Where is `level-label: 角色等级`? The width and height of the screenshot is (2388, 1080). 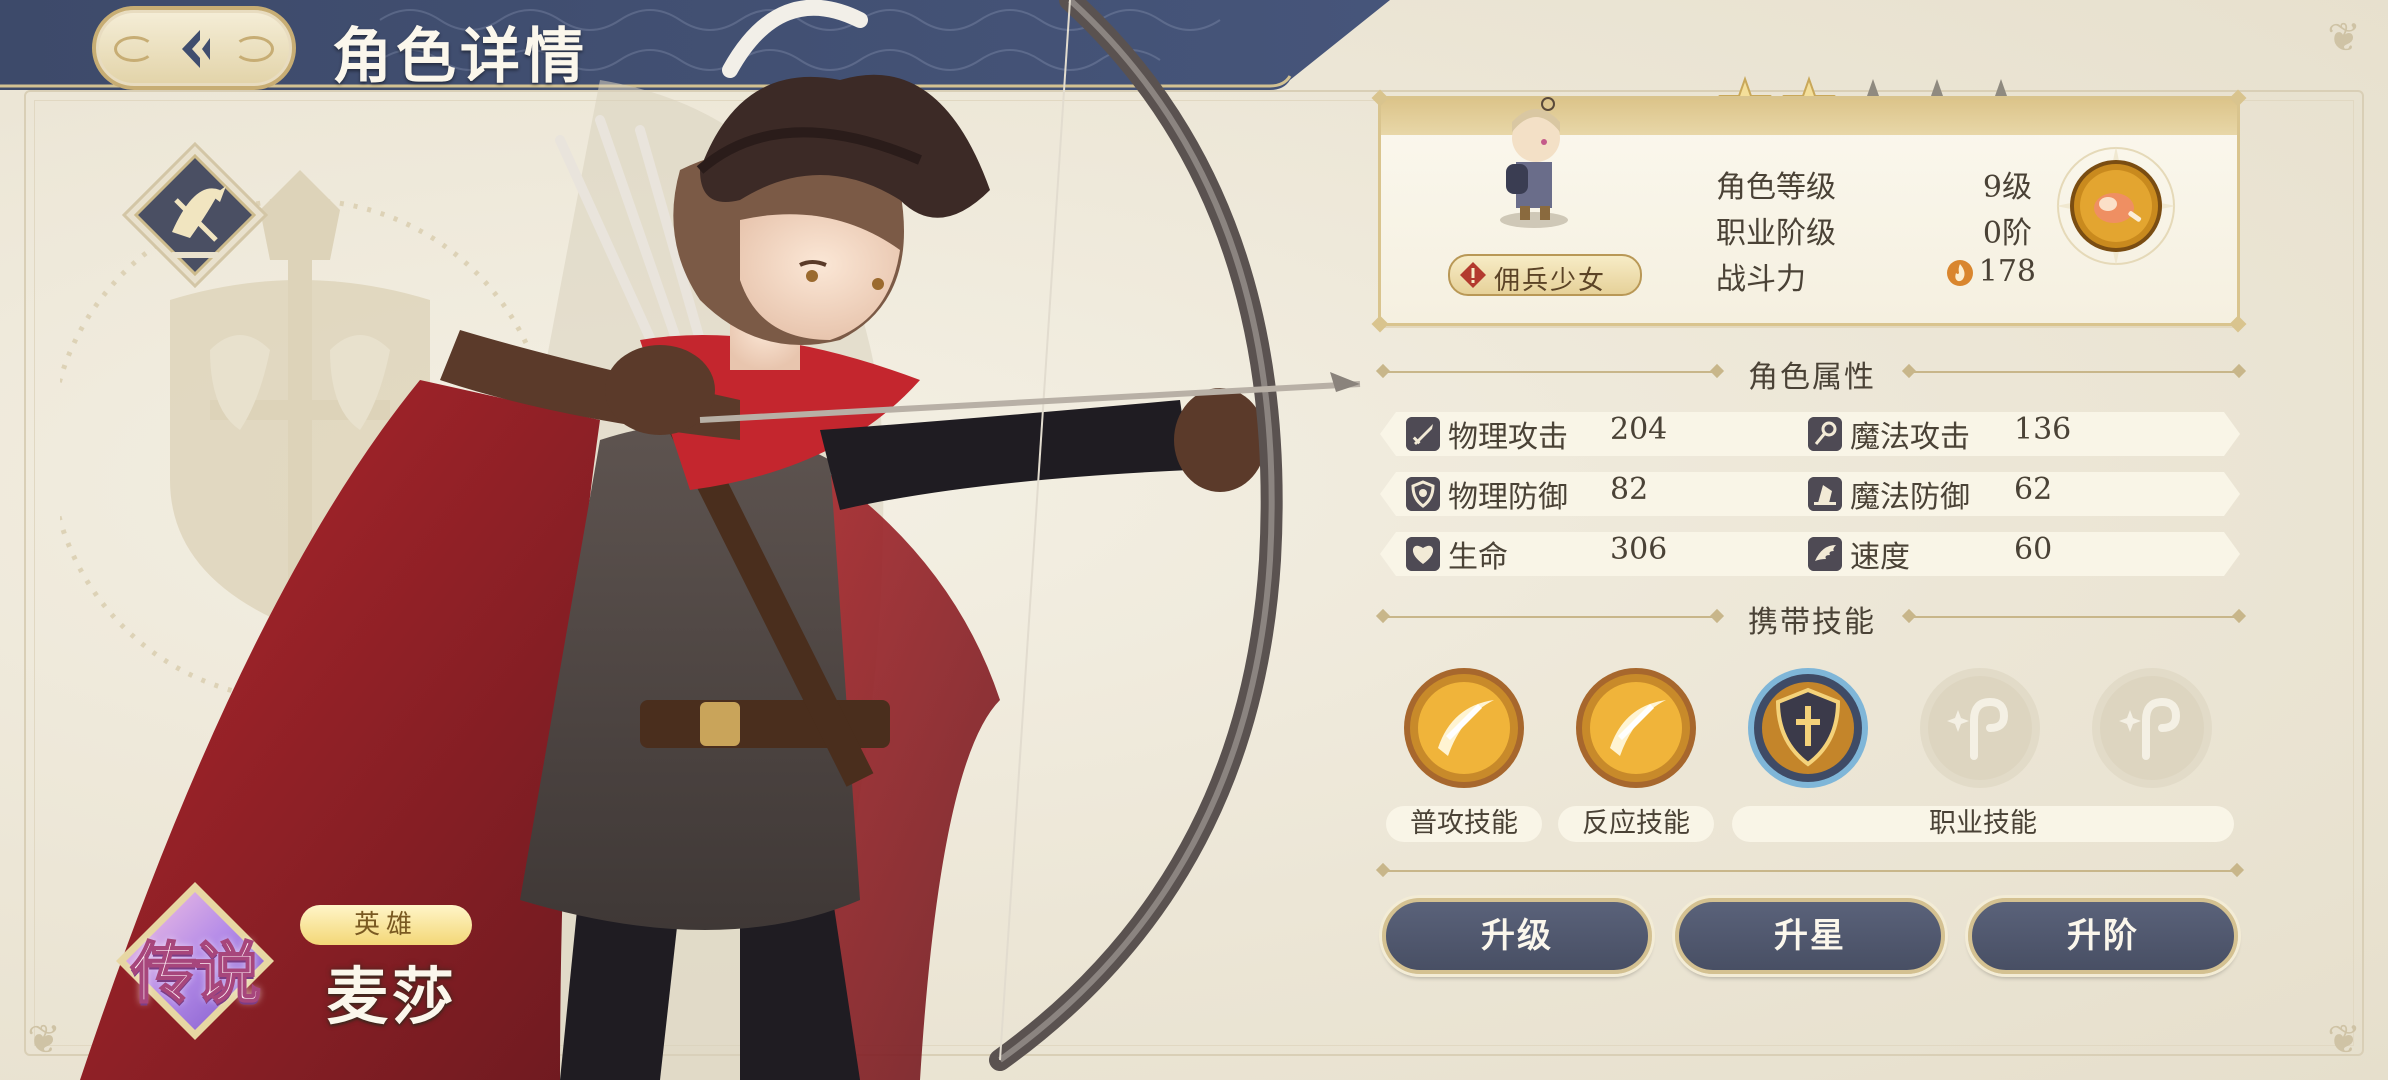
level-label: 角色等级 is located at coordinates (1776, 187).